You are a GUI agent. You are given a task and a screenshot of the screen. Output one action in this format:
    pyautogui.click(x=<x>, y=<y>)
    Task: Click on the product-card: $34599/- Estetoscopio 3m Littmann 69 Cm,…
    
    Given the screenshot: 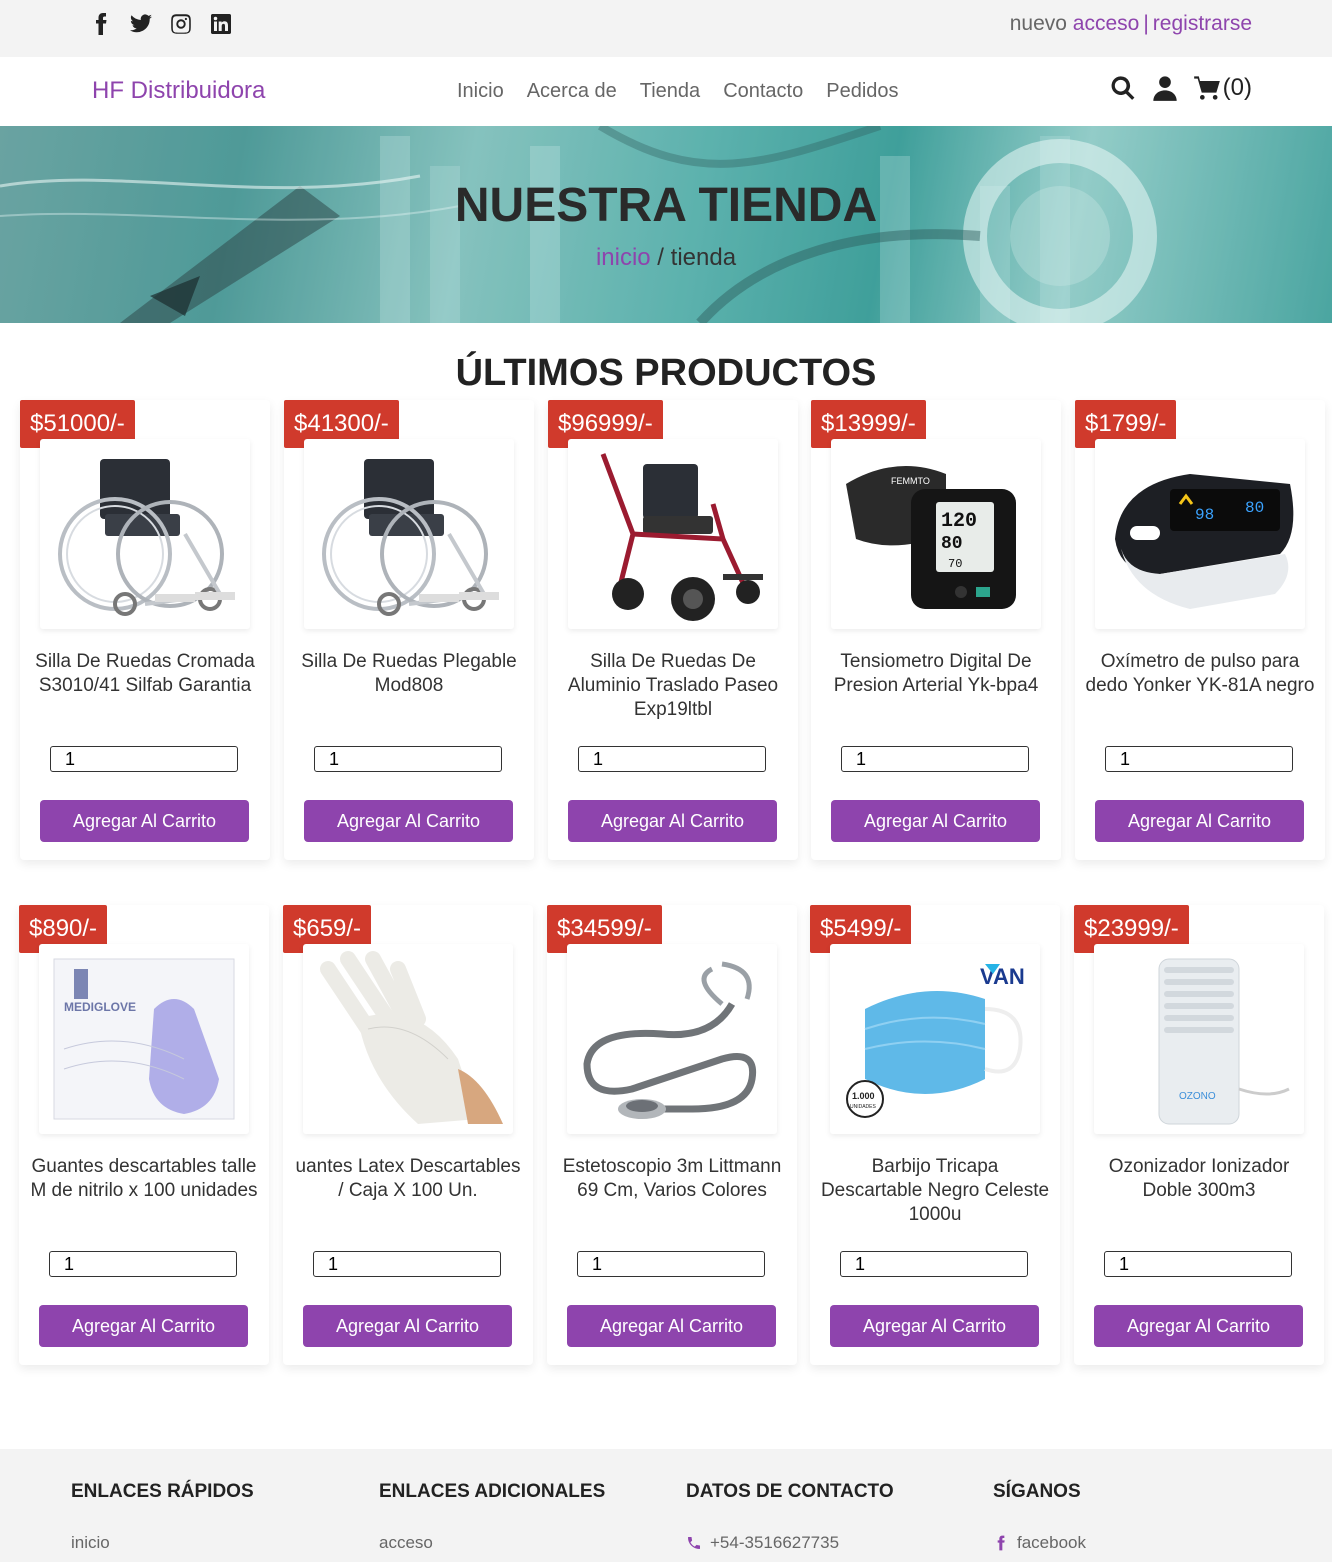 What is the action you would take?
    pyautogui.click(x=672, y=1135)
    